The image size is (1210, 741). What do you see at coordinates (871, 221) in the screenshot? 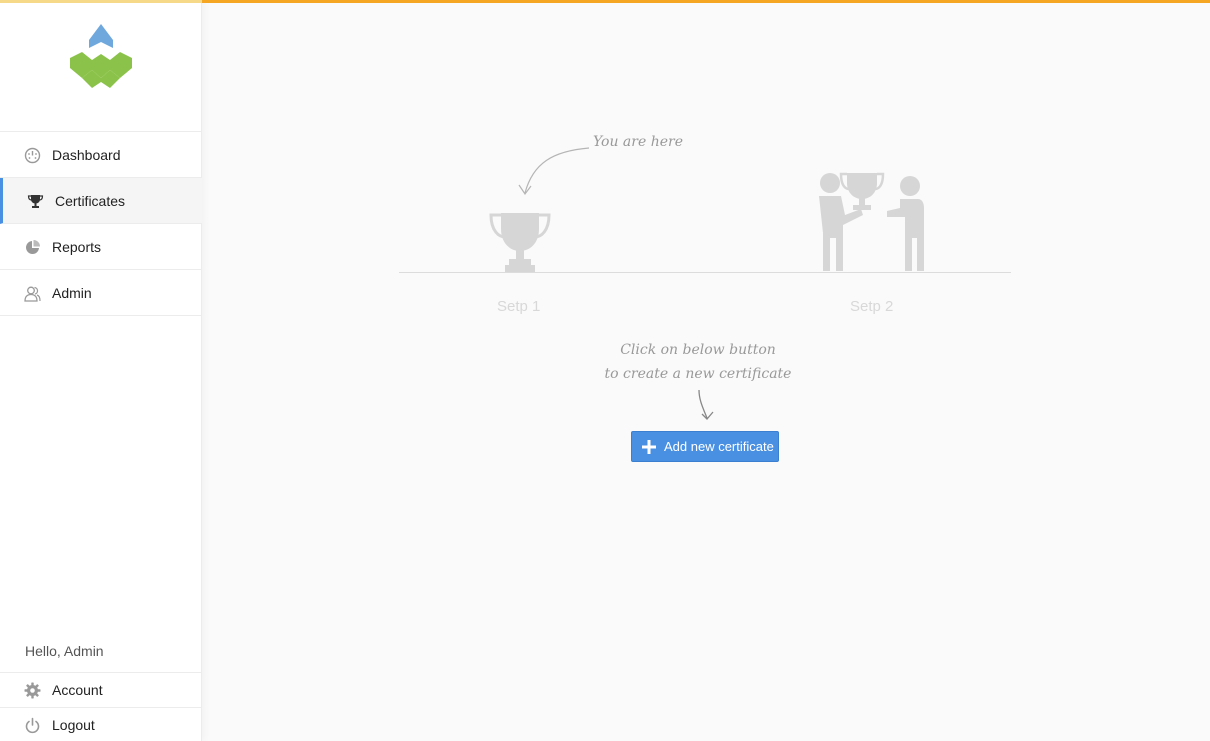
I see `award-ceremony-icon` at bounding box center [871, 221].